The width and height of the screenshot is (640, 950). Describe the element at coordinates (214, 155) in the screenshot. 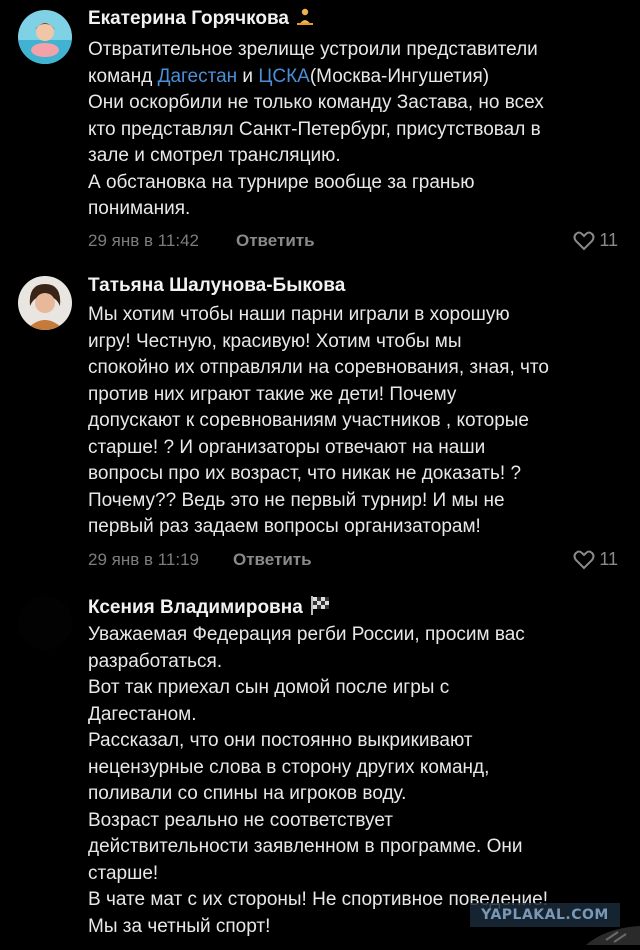

I see `comment-line: зале и смотрел трансляцию.` at that location.